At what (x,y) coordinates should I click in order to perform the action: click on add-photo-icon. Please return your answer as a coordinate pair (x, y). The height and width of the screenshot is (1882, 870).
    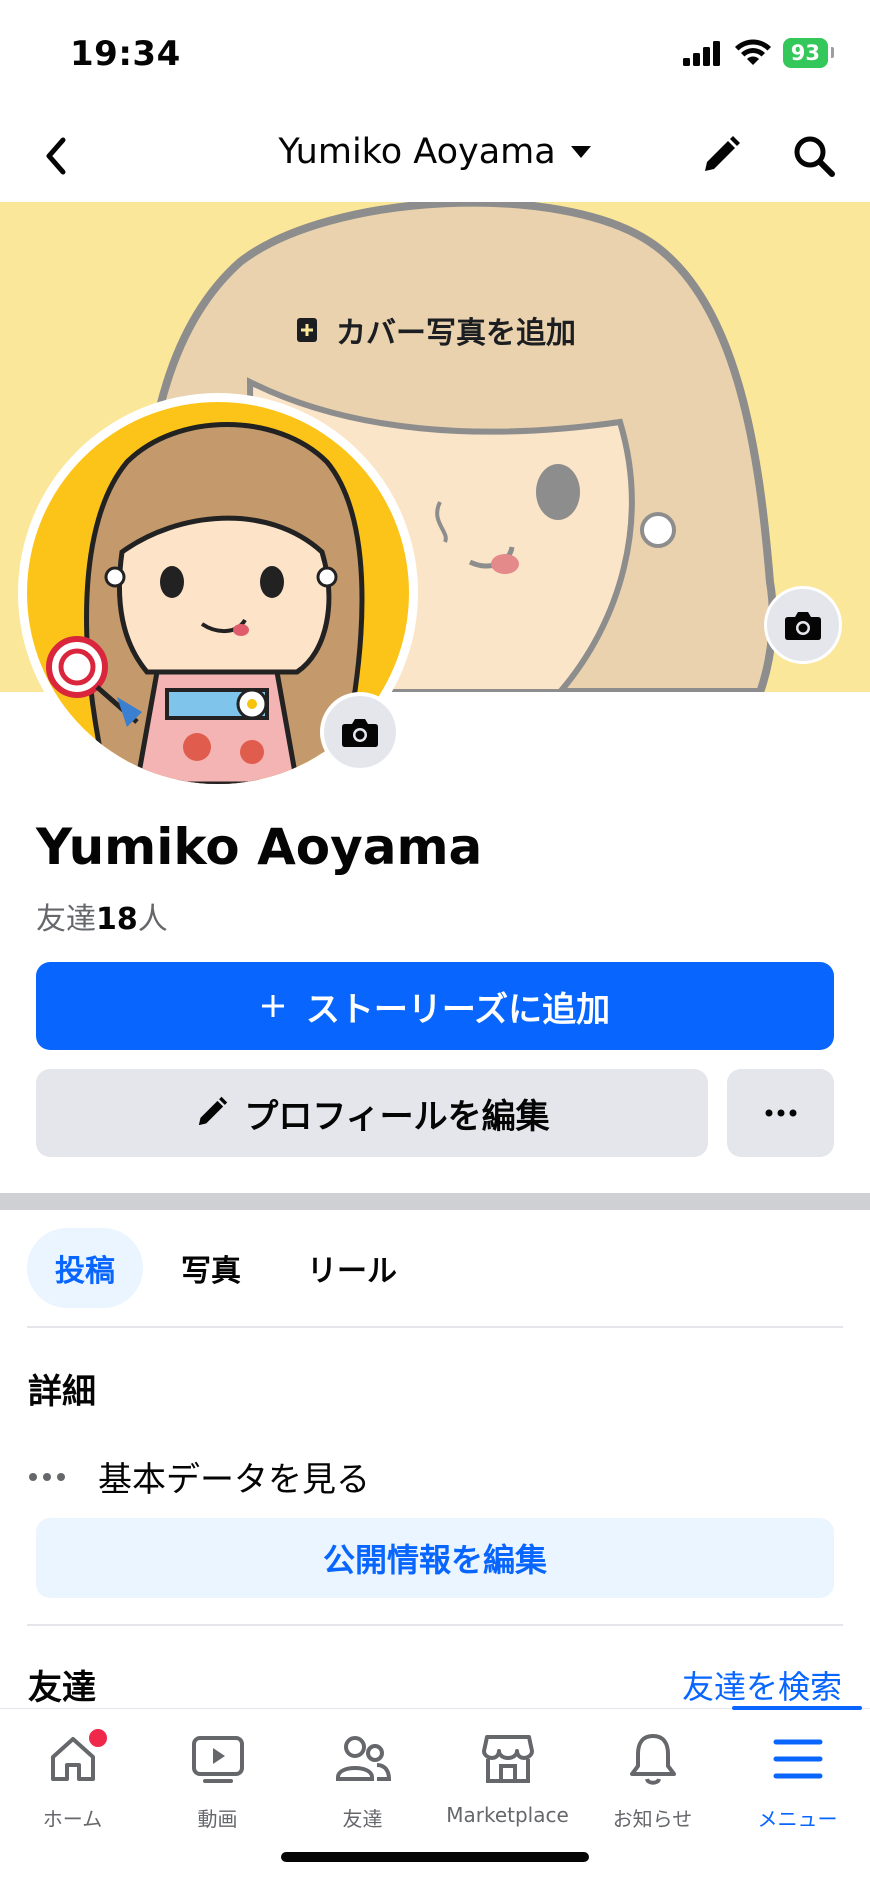
    Looking at the image, I should click on (307, 330).